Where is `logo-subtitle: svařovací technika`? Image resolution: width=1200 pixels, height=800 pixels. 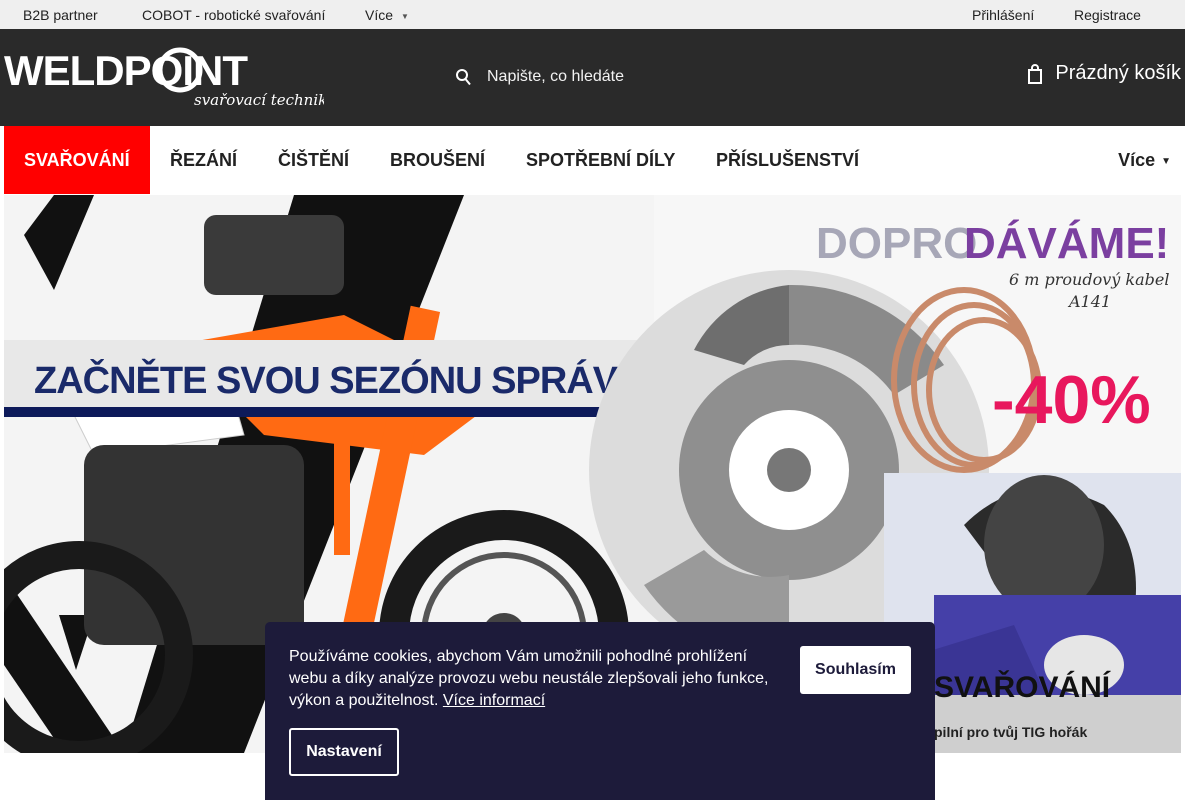
logo-subtitle: svařovací technika is located at coordinates (259, 100).